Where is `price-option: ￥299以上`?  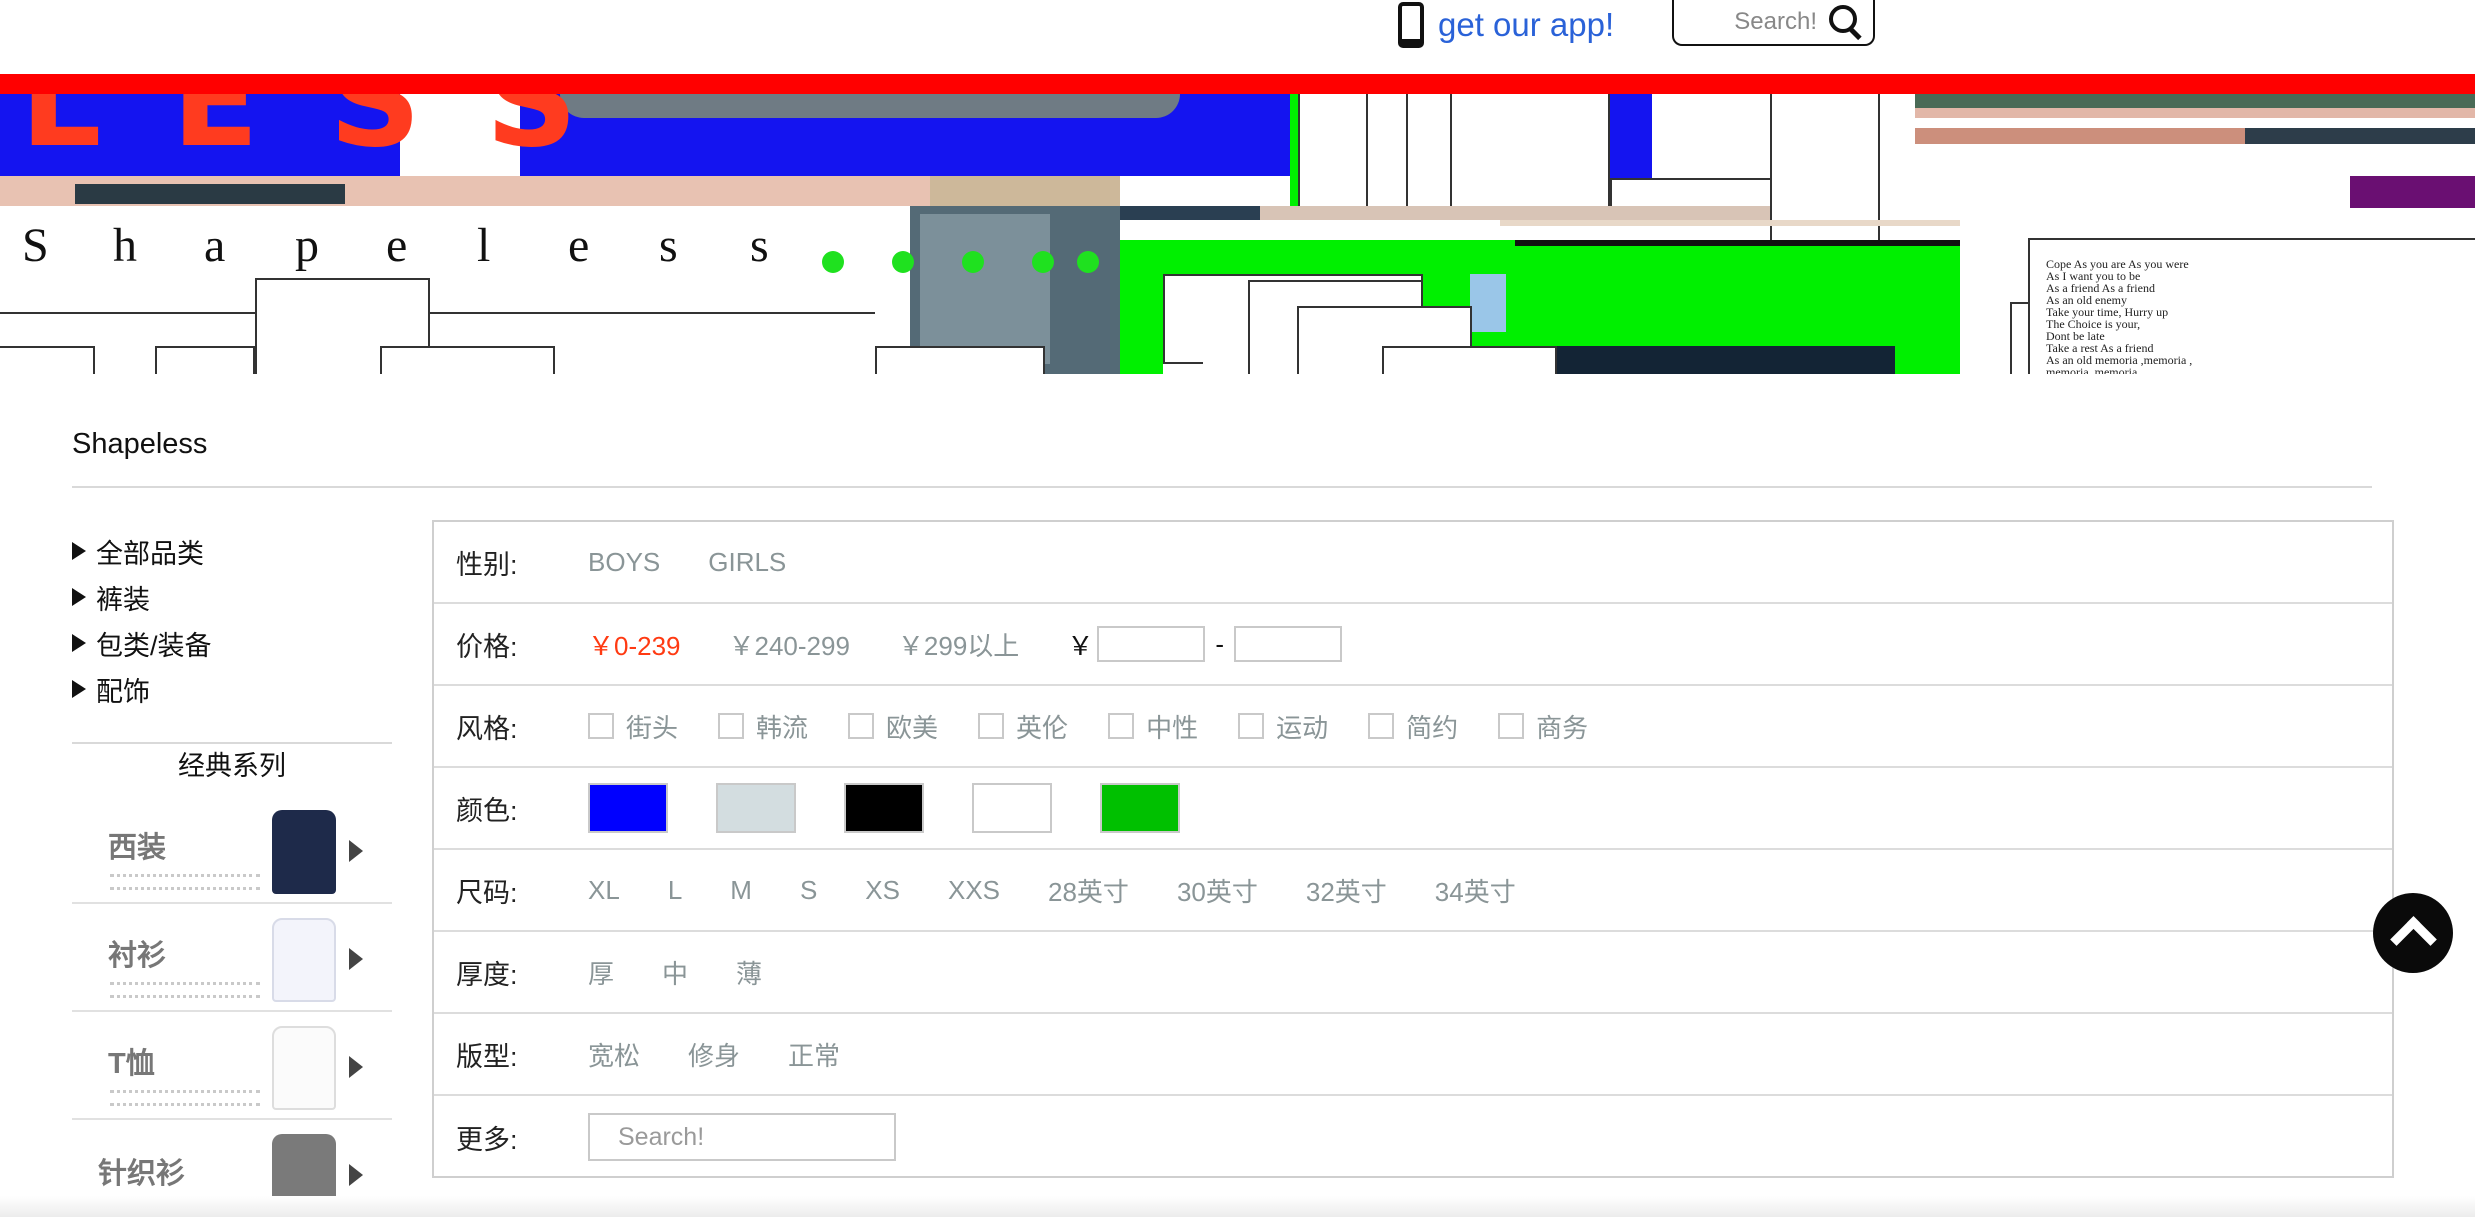 price-option: ￥299以上 is located at coordinates (958, 644).